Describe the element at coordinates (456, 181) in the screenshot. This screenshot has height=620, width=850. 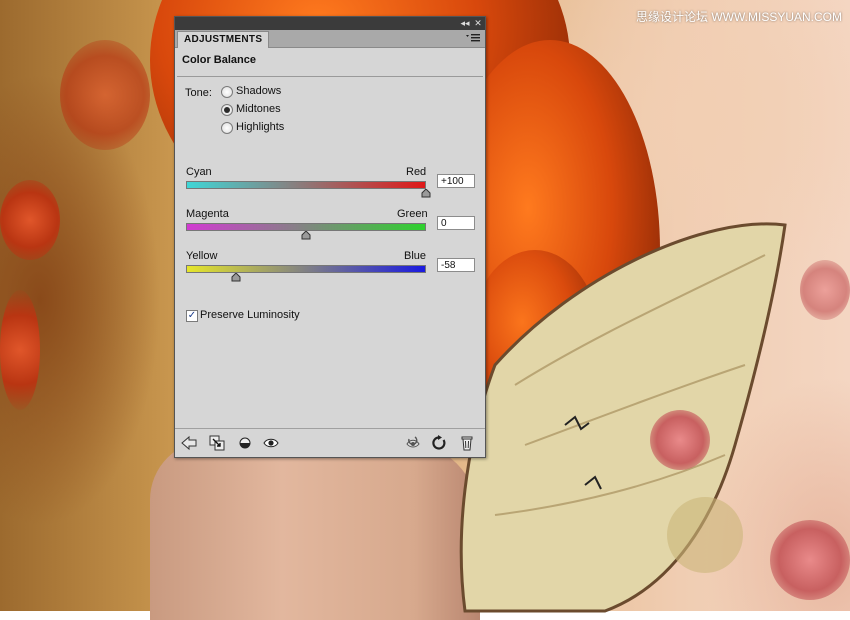
I see `cyan-red-value-field: +100` at that location.